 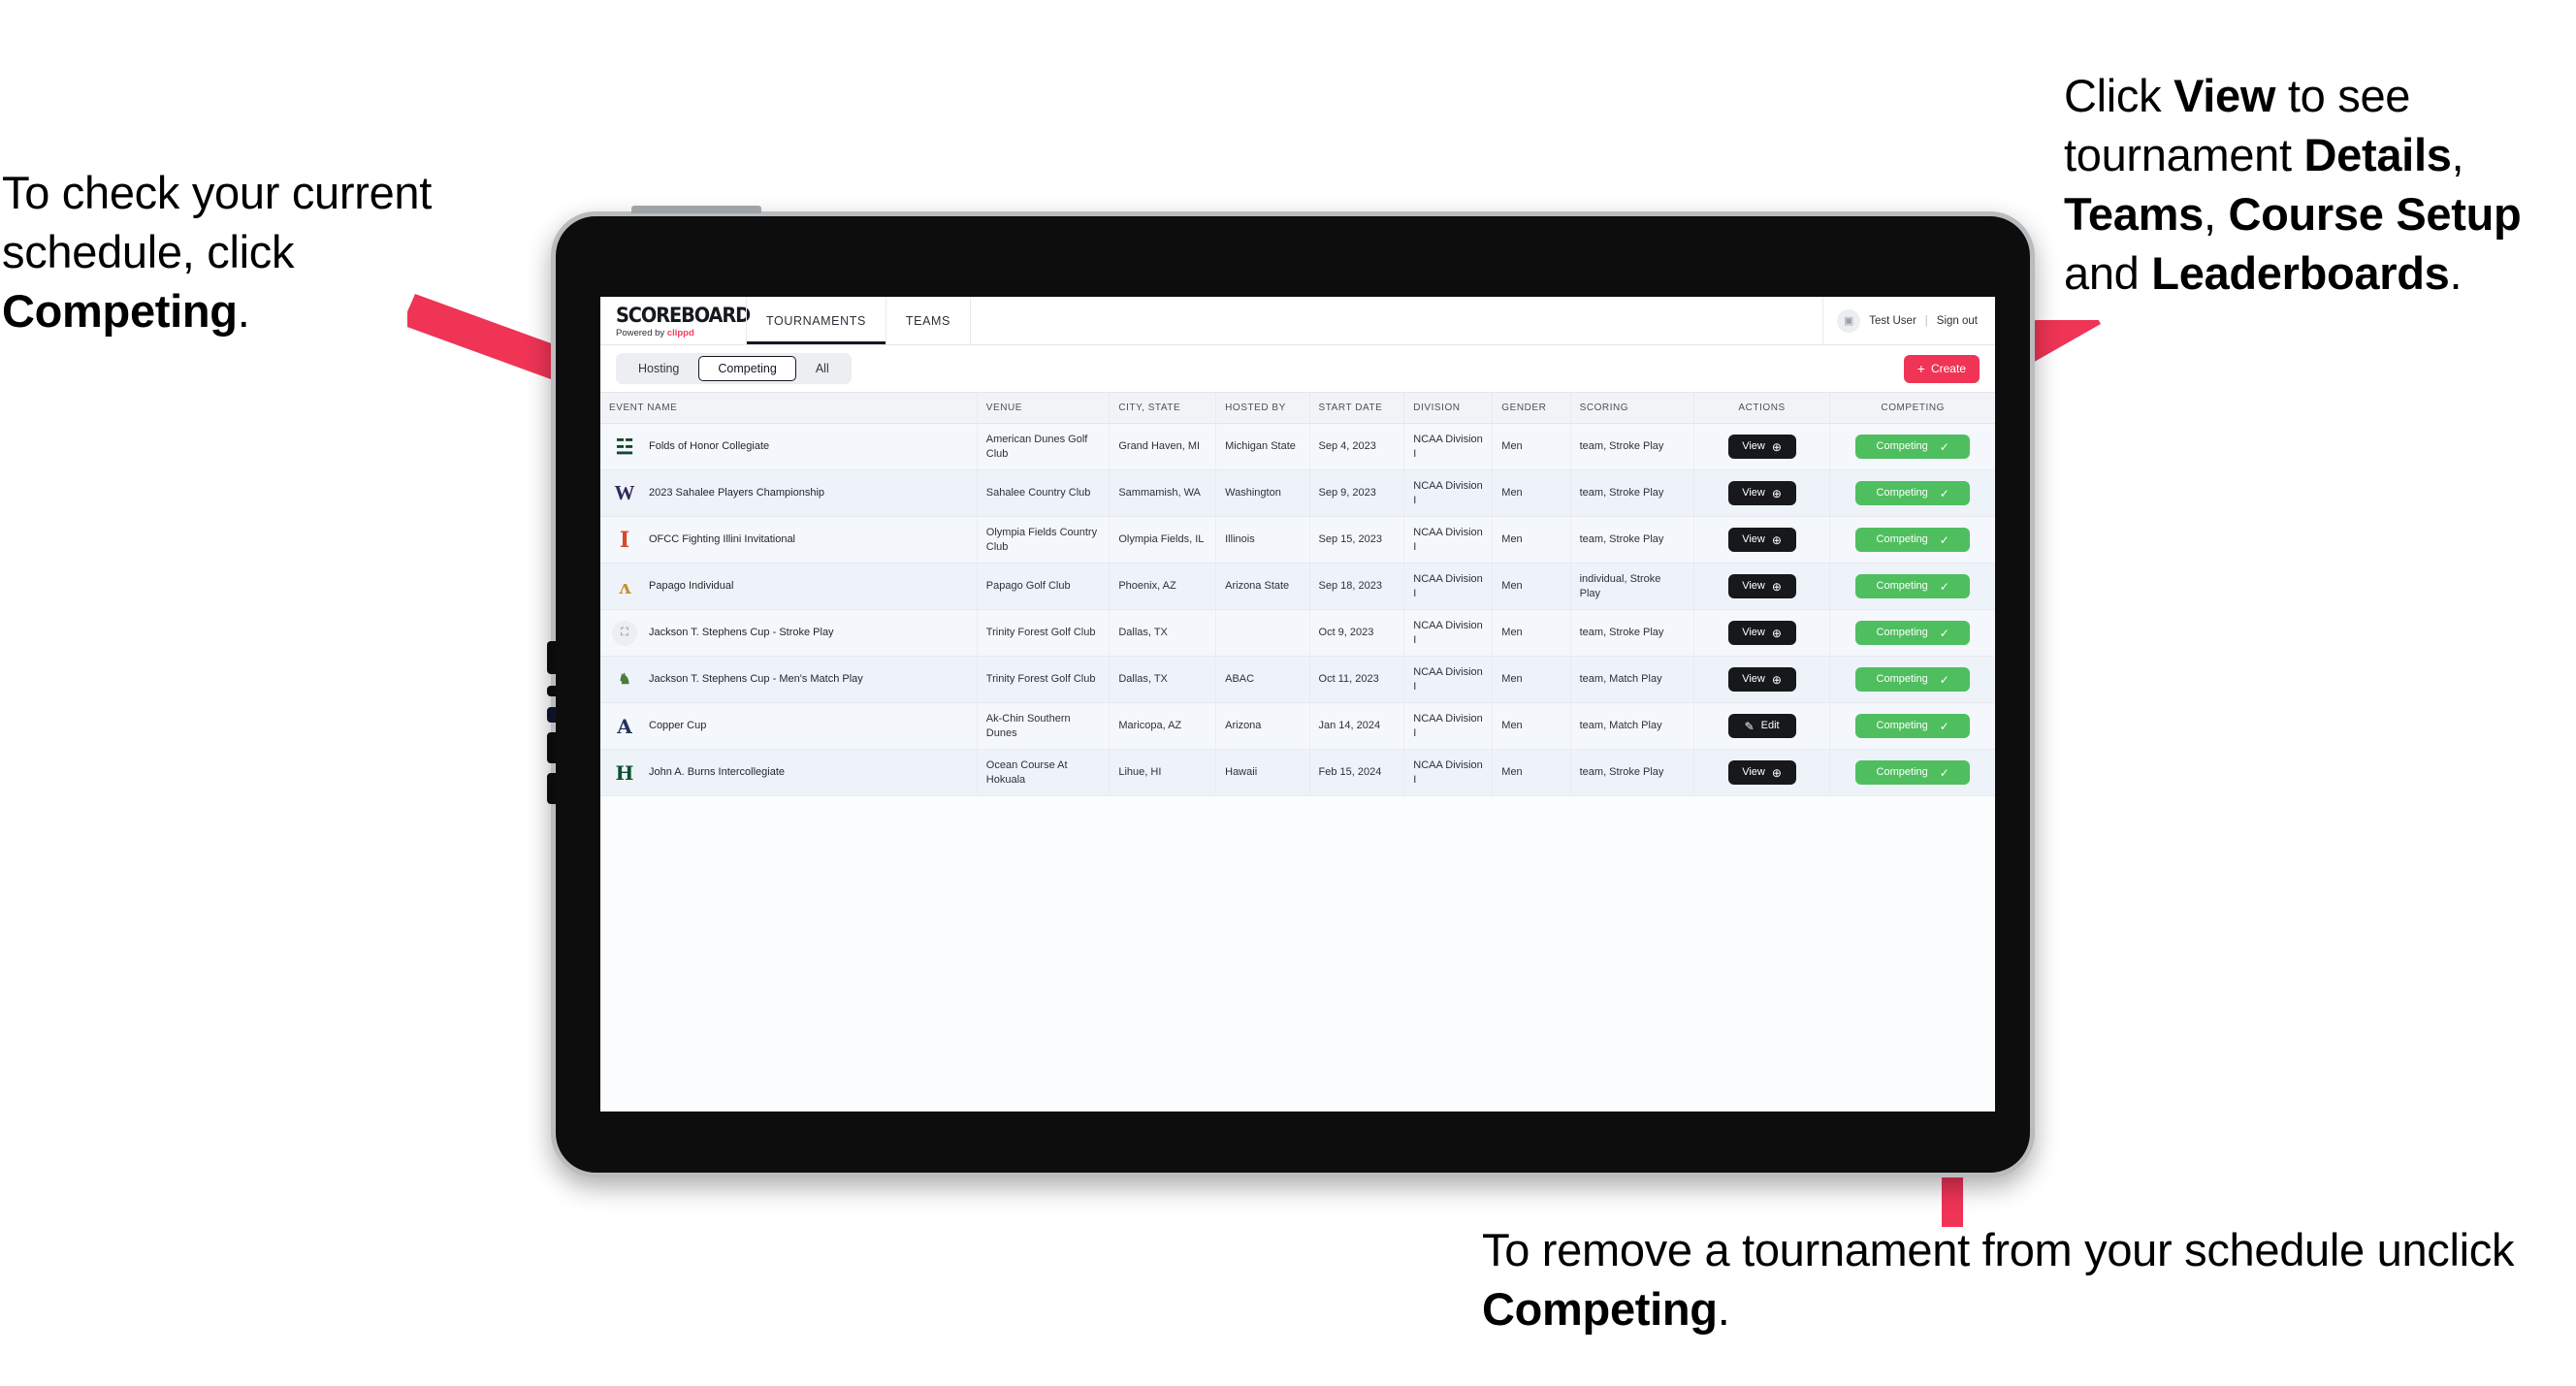 I want to click on sign-out-link: Sign out, so click(x=1957, y=321).